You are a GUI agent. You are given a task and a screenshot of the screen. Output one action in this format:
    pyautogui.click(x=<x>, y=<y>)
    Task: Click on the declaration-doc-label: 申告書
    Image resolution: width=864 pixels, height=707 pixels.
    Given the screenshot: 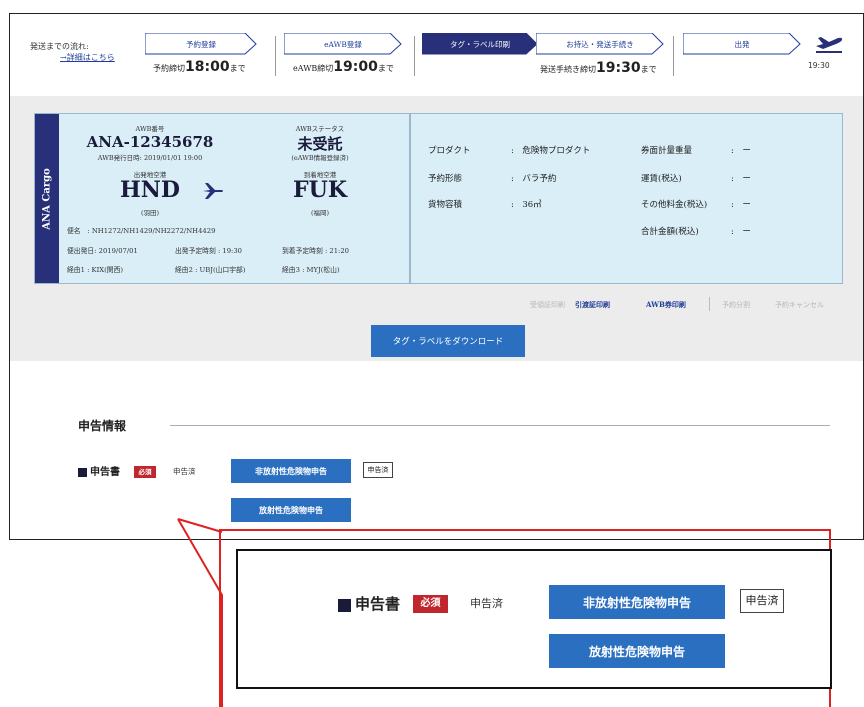 What is the action you would take?
    pyautogui.click(x=369, y=603)
    